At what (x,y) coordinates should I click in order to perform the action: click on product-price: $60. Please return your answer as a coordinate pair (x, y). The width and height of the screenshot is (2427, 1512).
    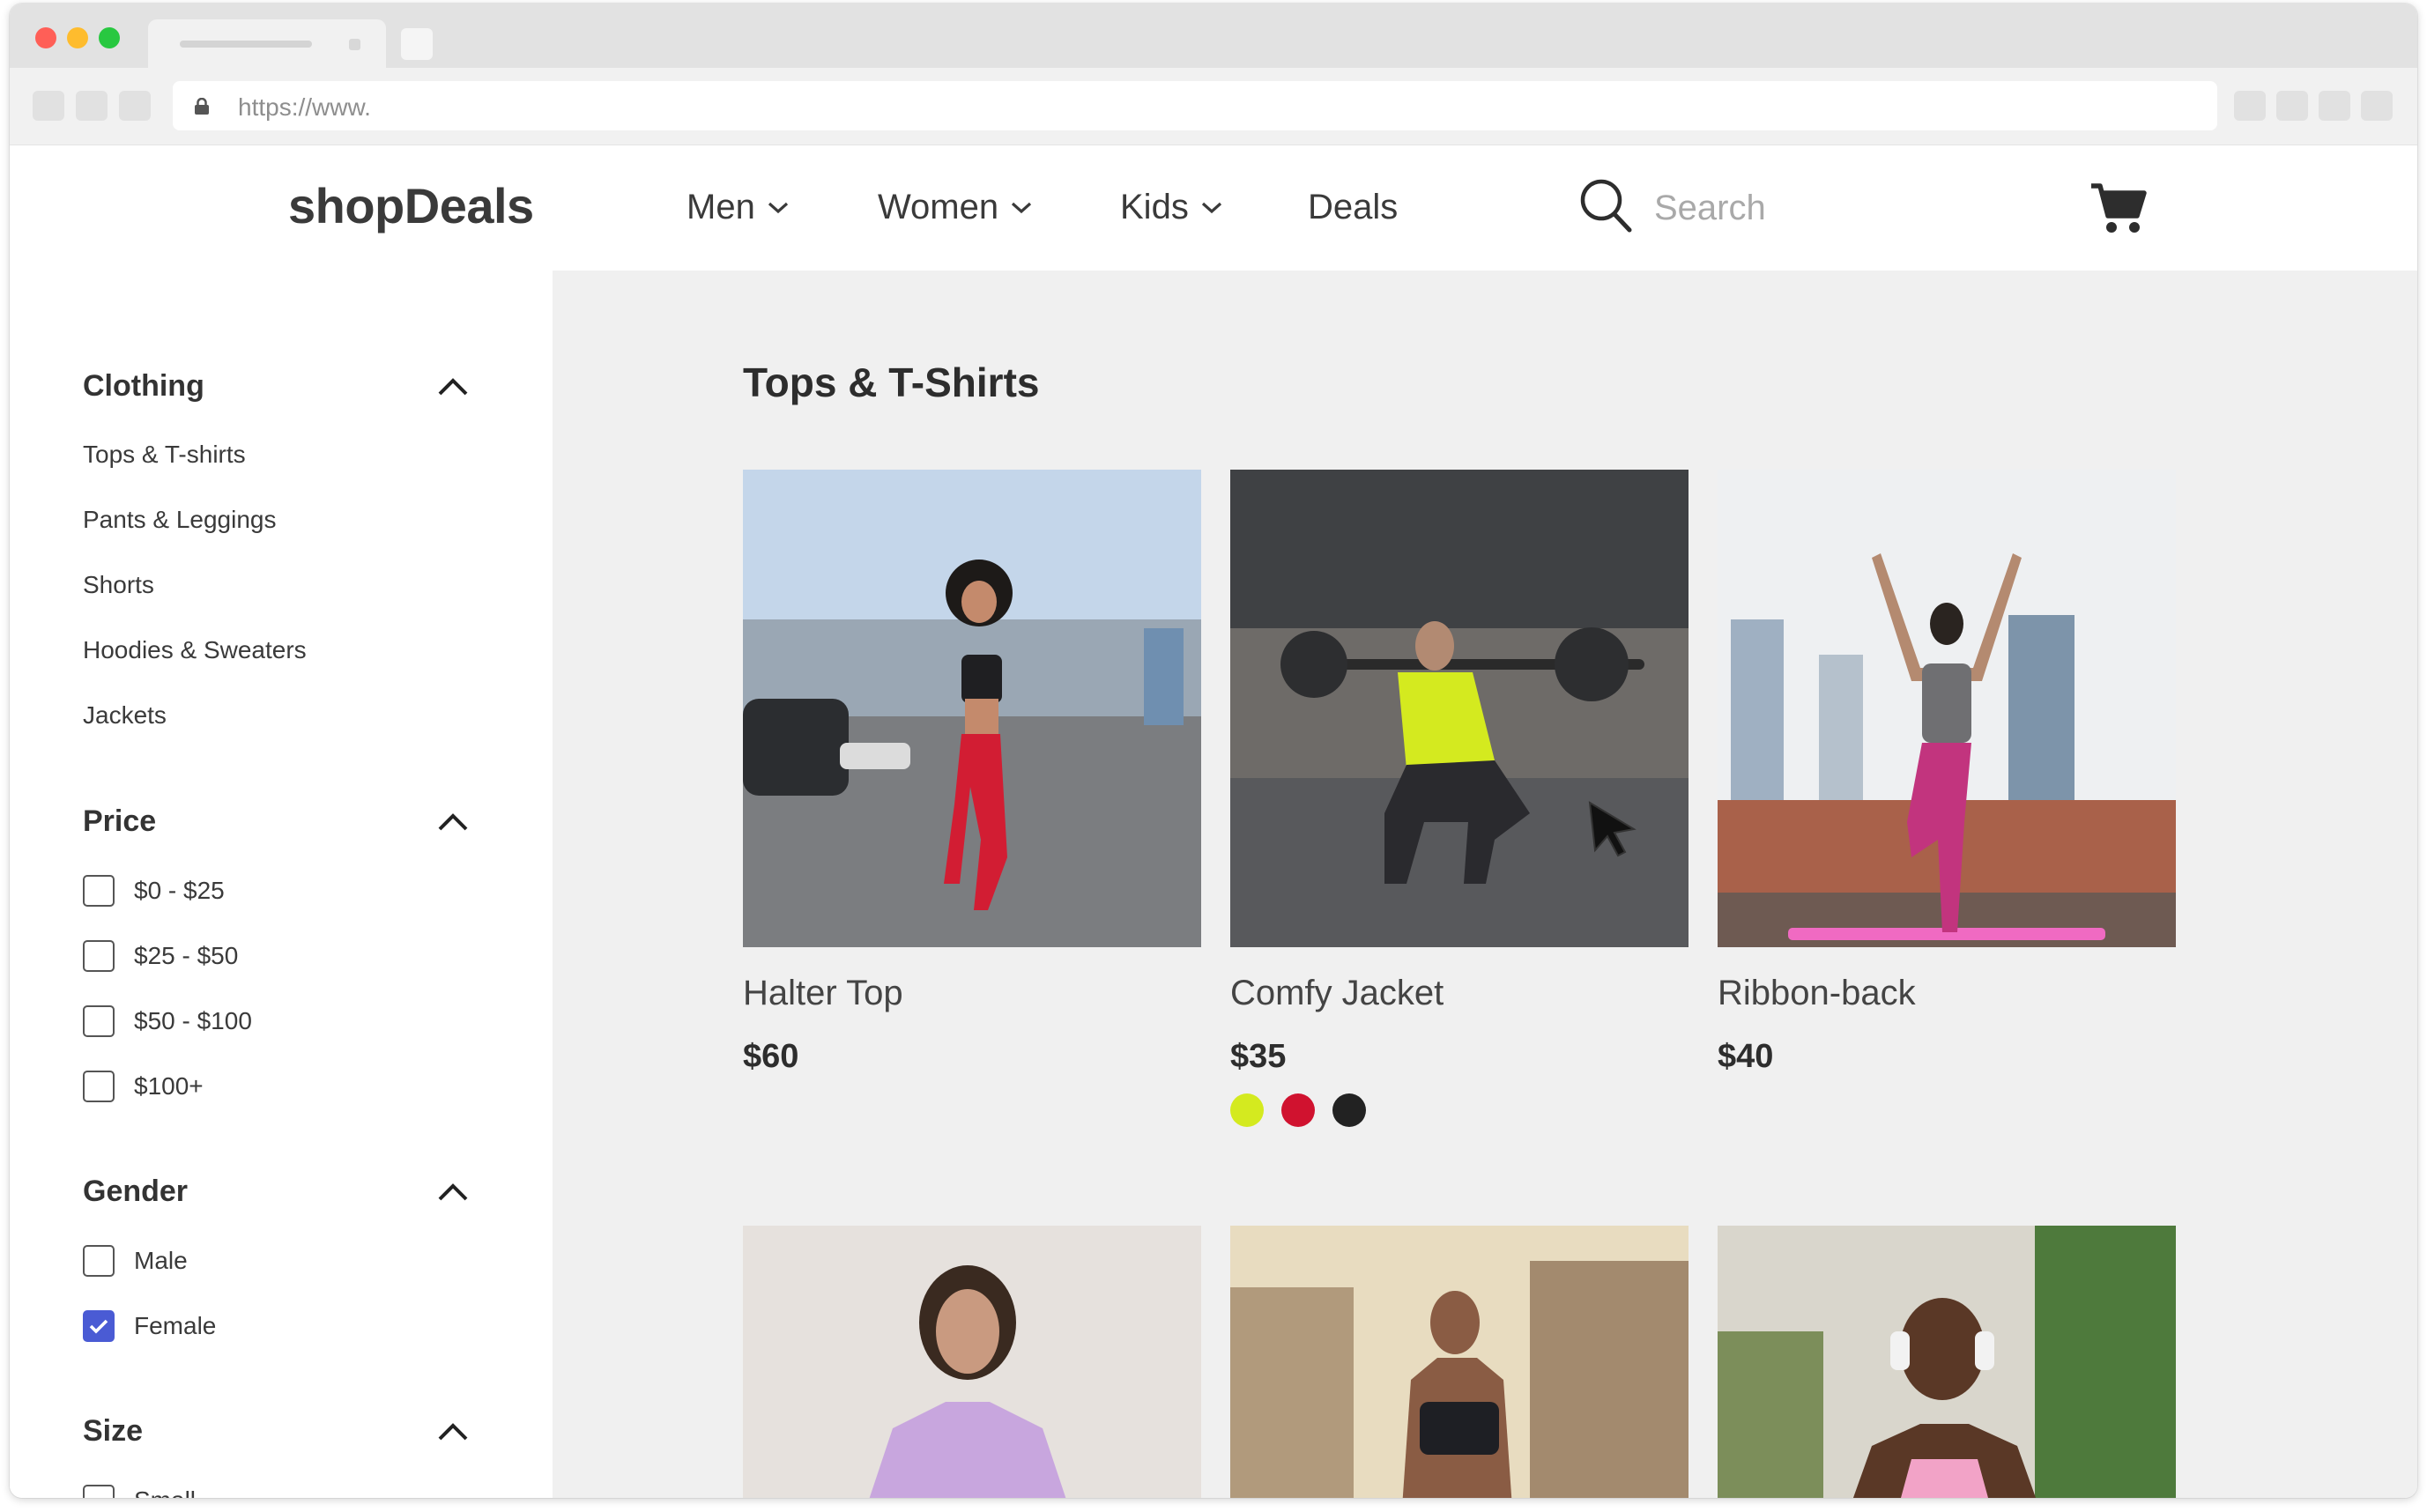
    Looking at the image, I should click on (771, 1056).